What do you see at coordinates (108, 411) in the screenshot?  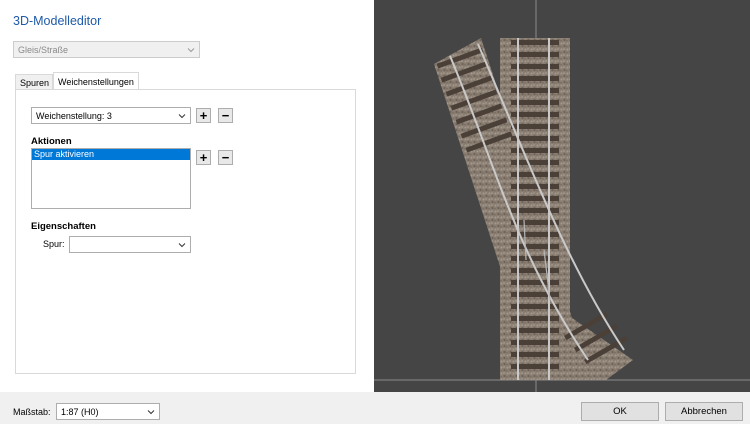 I see `scale-select: 1:87 (H0)` at bounding box center [108, 411].